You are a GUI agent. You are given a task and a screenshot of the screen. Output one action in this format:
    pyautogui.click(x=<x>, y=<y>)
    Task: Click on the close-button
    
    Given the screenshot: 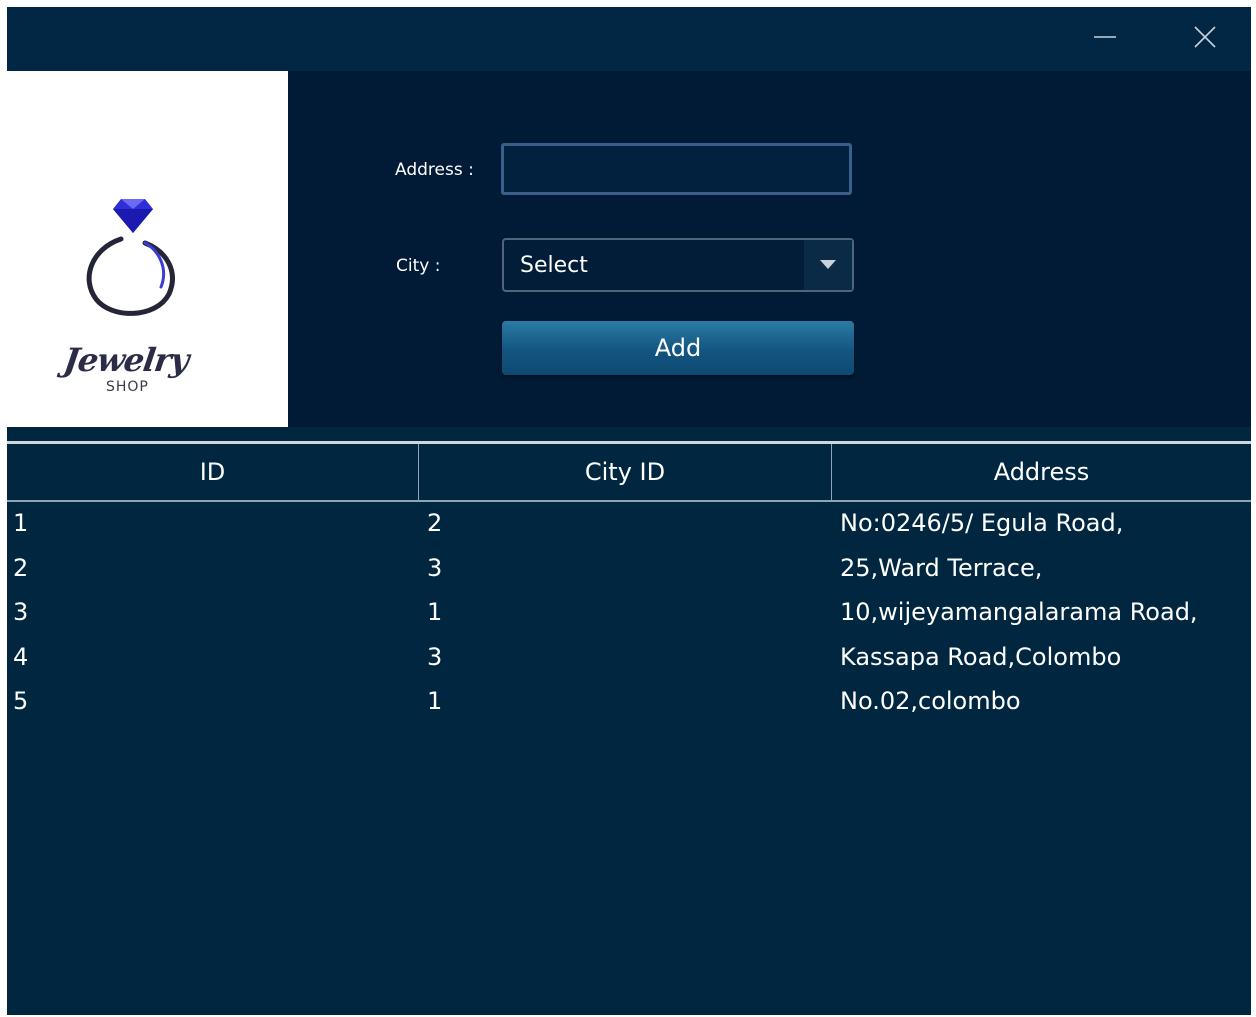 What is the action you would take?
    pyautogui.click(x=1205, y=37)
    